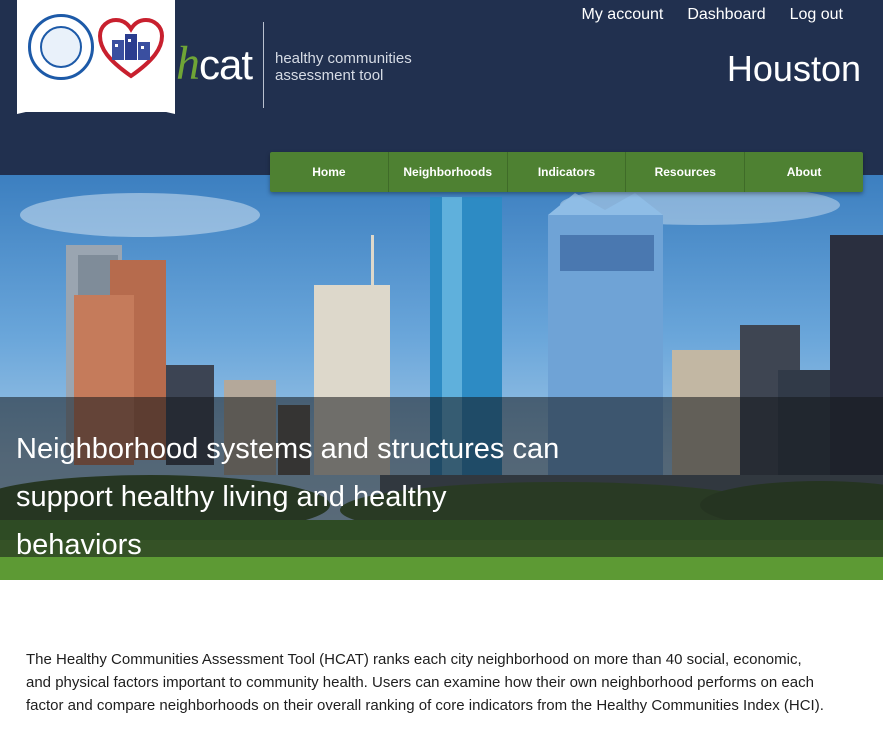  I want to click on nav-indicators: Indicators, so click(567, 172).